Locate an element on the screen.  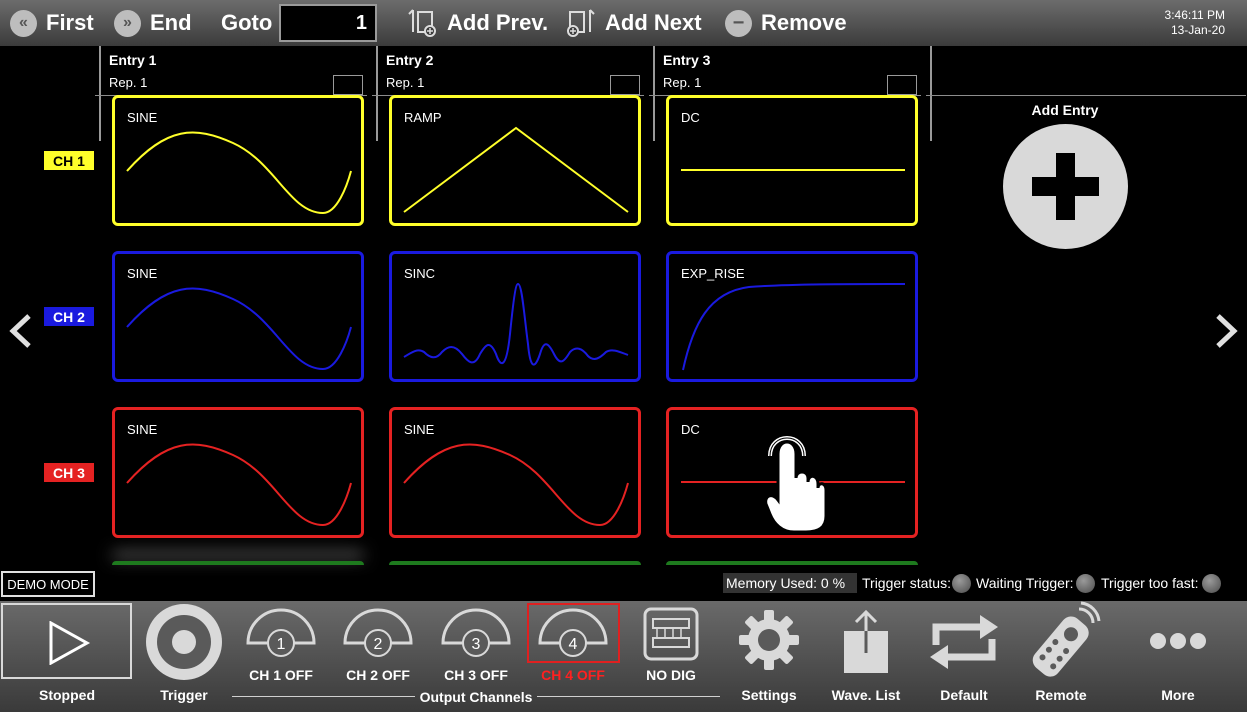
double-chevron-left-icon: « is located at coordinates (23, 23).